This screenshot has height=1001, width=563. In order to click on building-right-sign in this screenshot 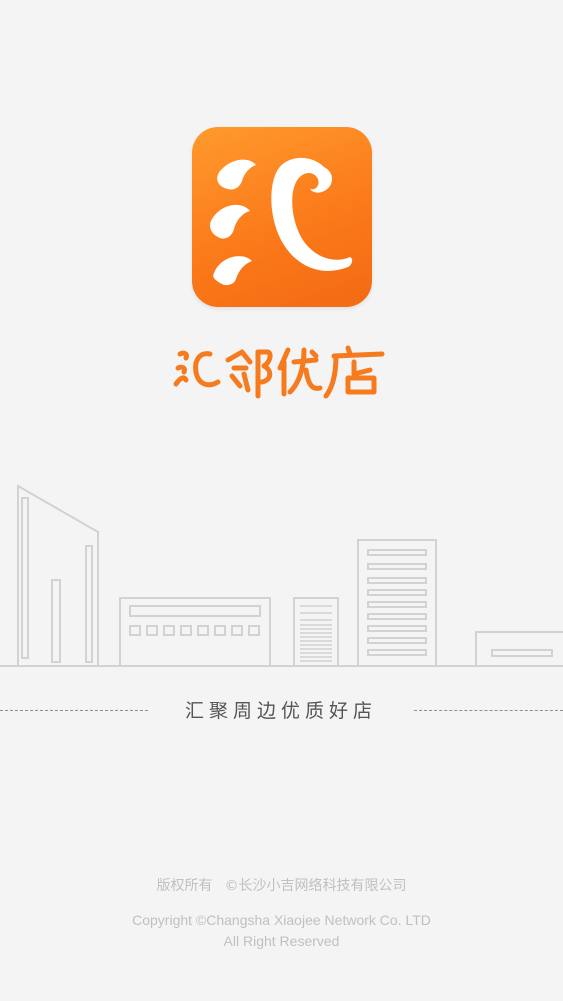, I will do `click(522, 653)`.